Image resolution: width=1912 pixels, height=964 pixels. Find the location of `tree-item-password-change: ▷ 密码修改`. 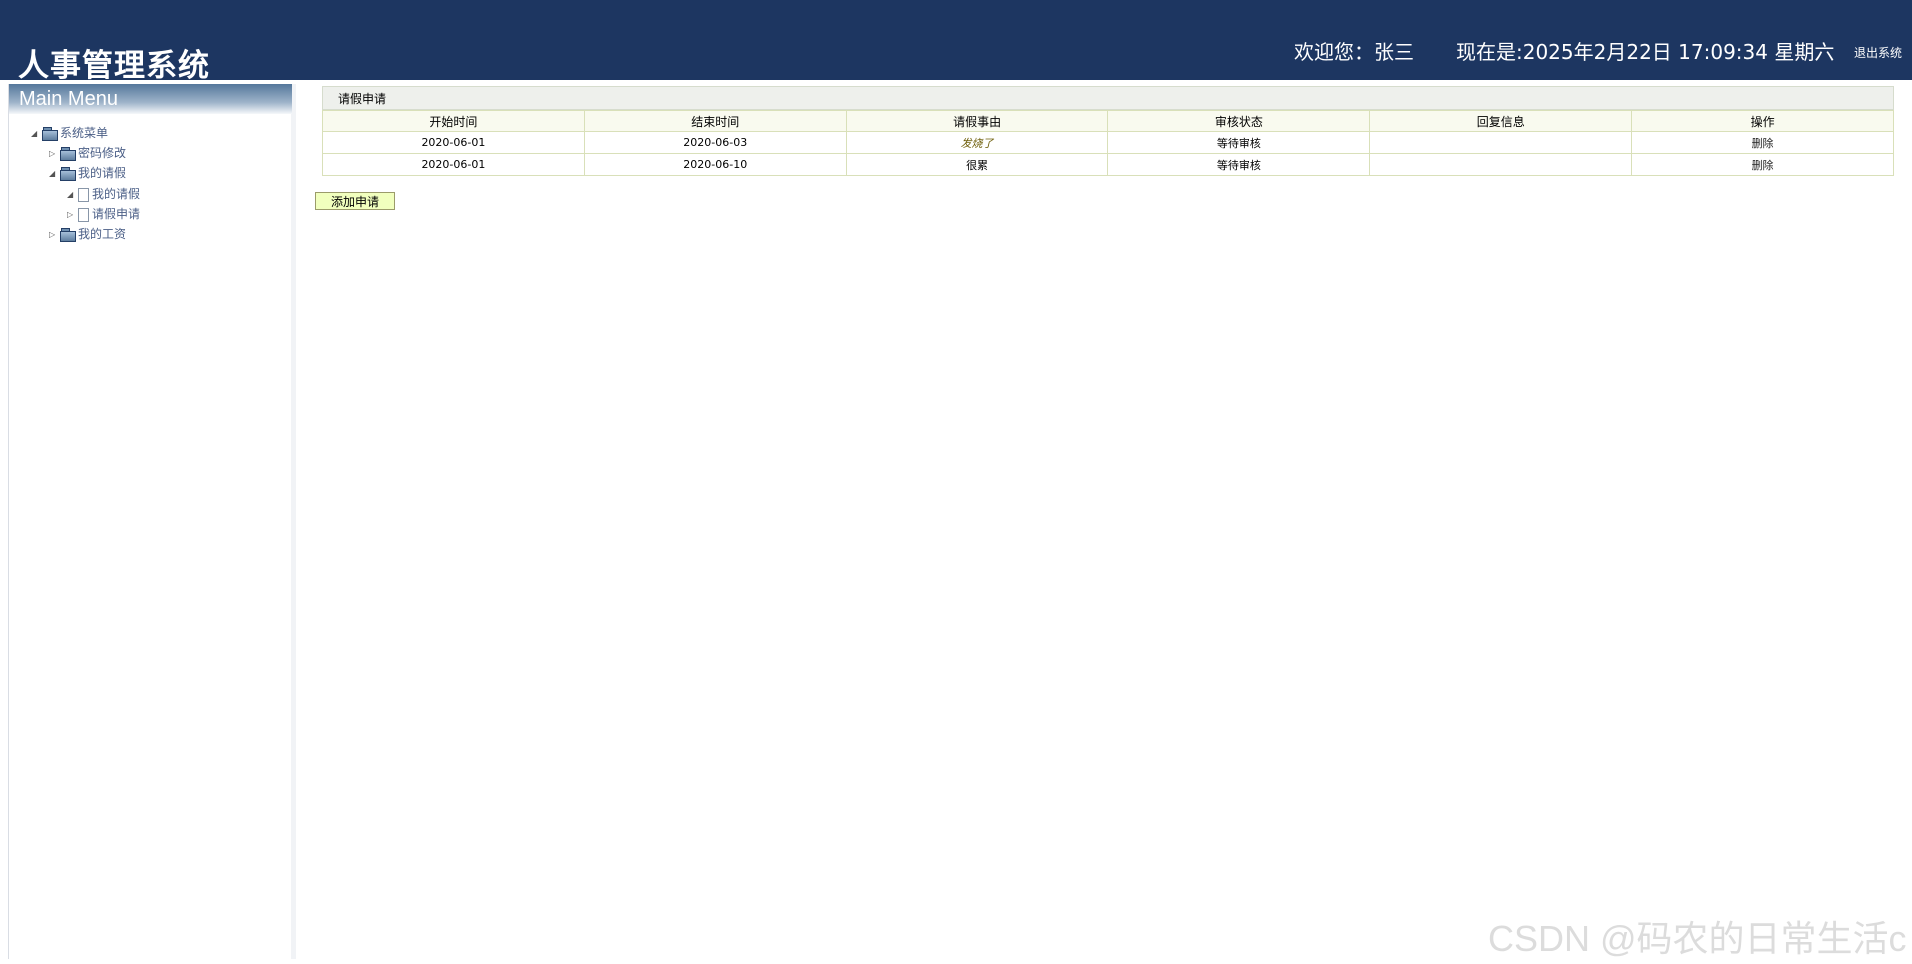

tree-item-password-change: ▷ 密码修改 is located at coordinates (87, 153).